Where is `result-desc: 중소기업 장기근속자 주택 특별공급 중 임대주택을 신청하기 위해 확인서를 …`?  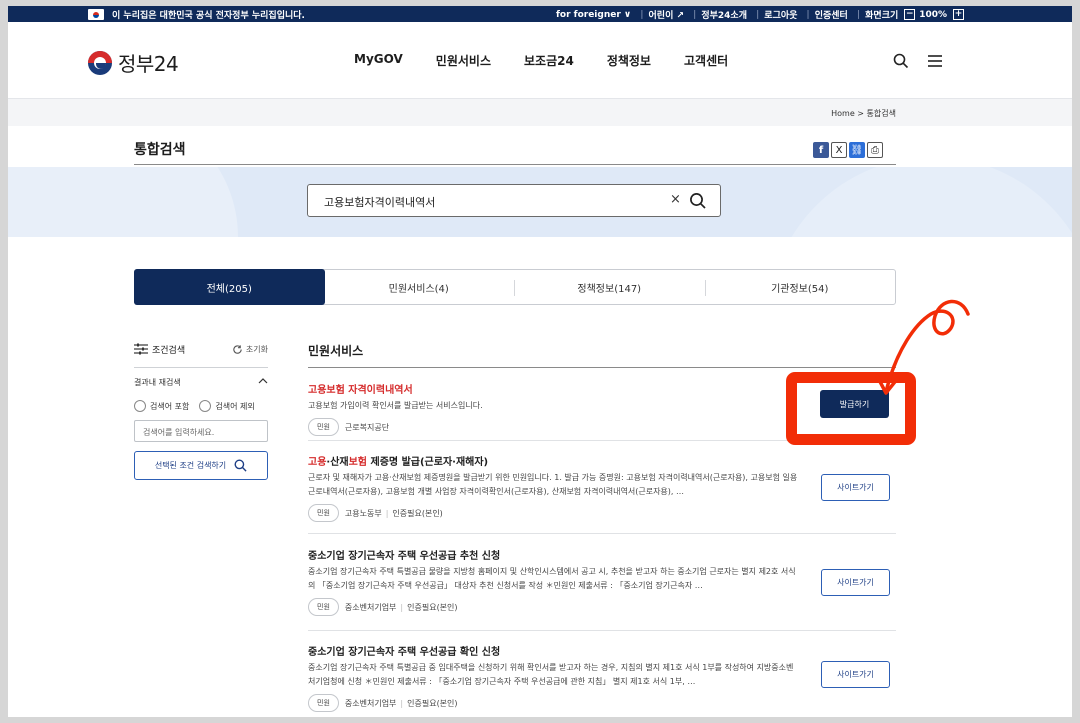 result-desc: 중소기업 장기근속자 주택 특별공급 중 임대주택을 신청하기 위해 확인서를 … is located at coordinates (551, 674).